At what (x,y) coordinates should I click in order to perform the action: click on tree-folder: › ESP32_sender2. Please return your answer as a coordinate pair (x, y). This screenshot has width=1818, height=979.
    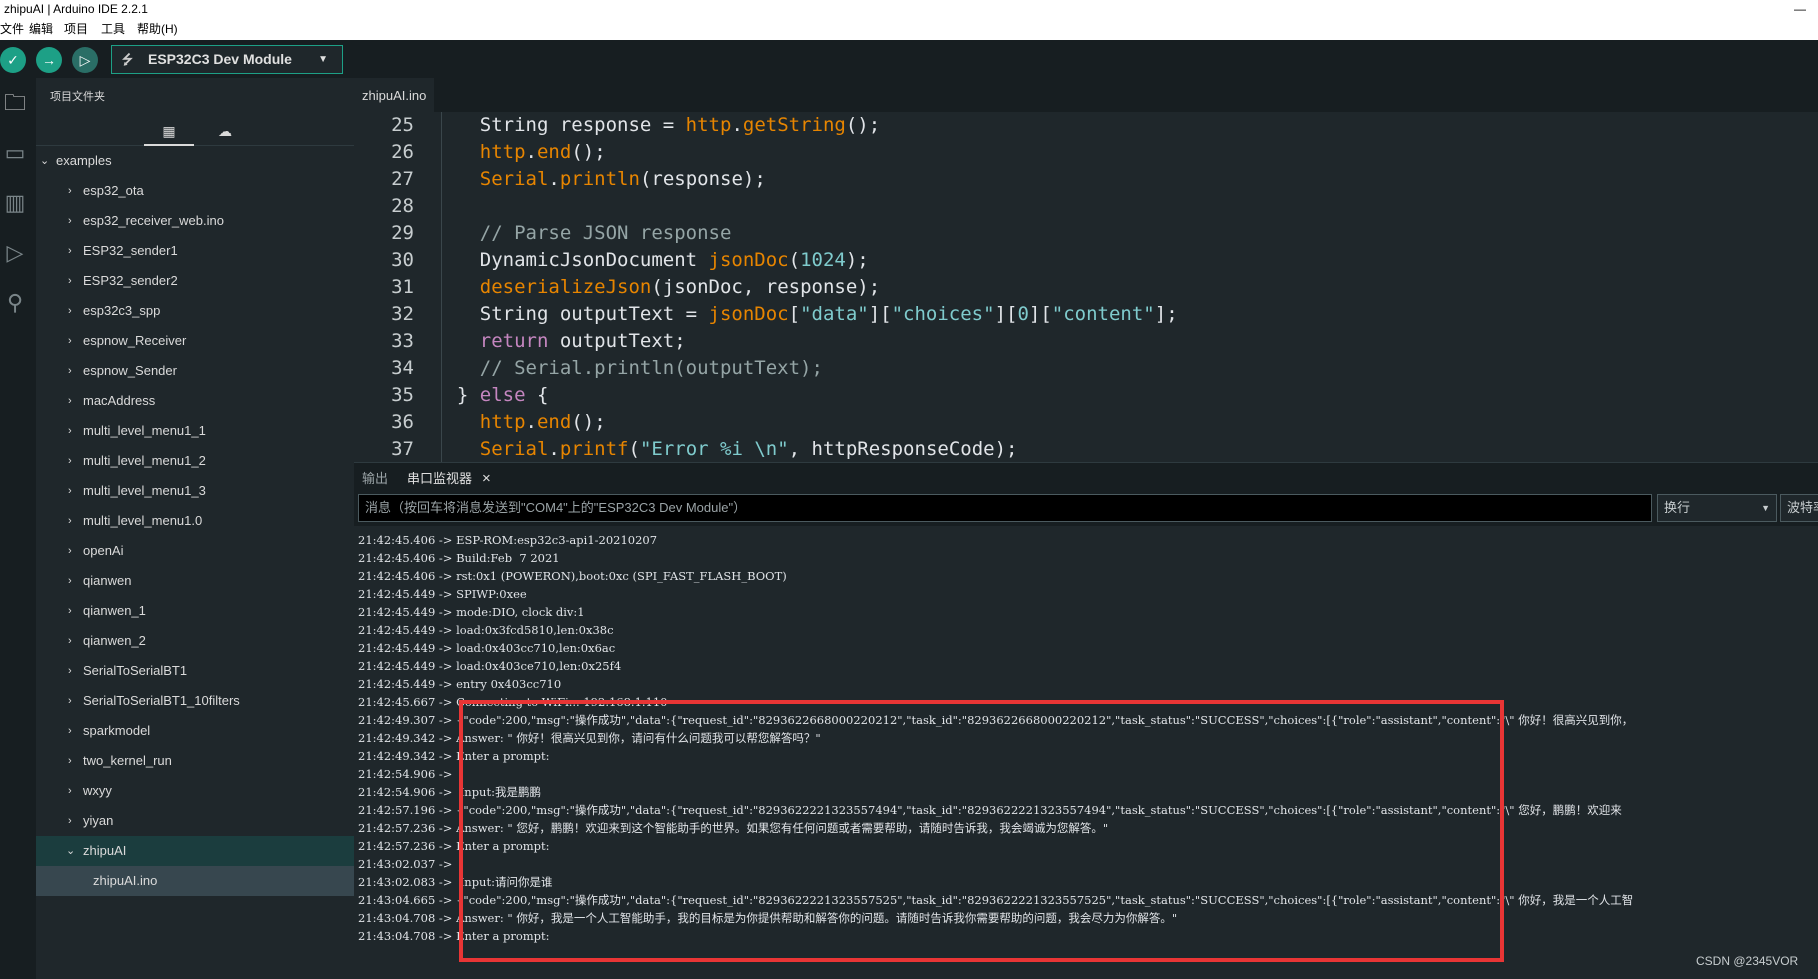
    Looking at the image, I should click on (195, 281).